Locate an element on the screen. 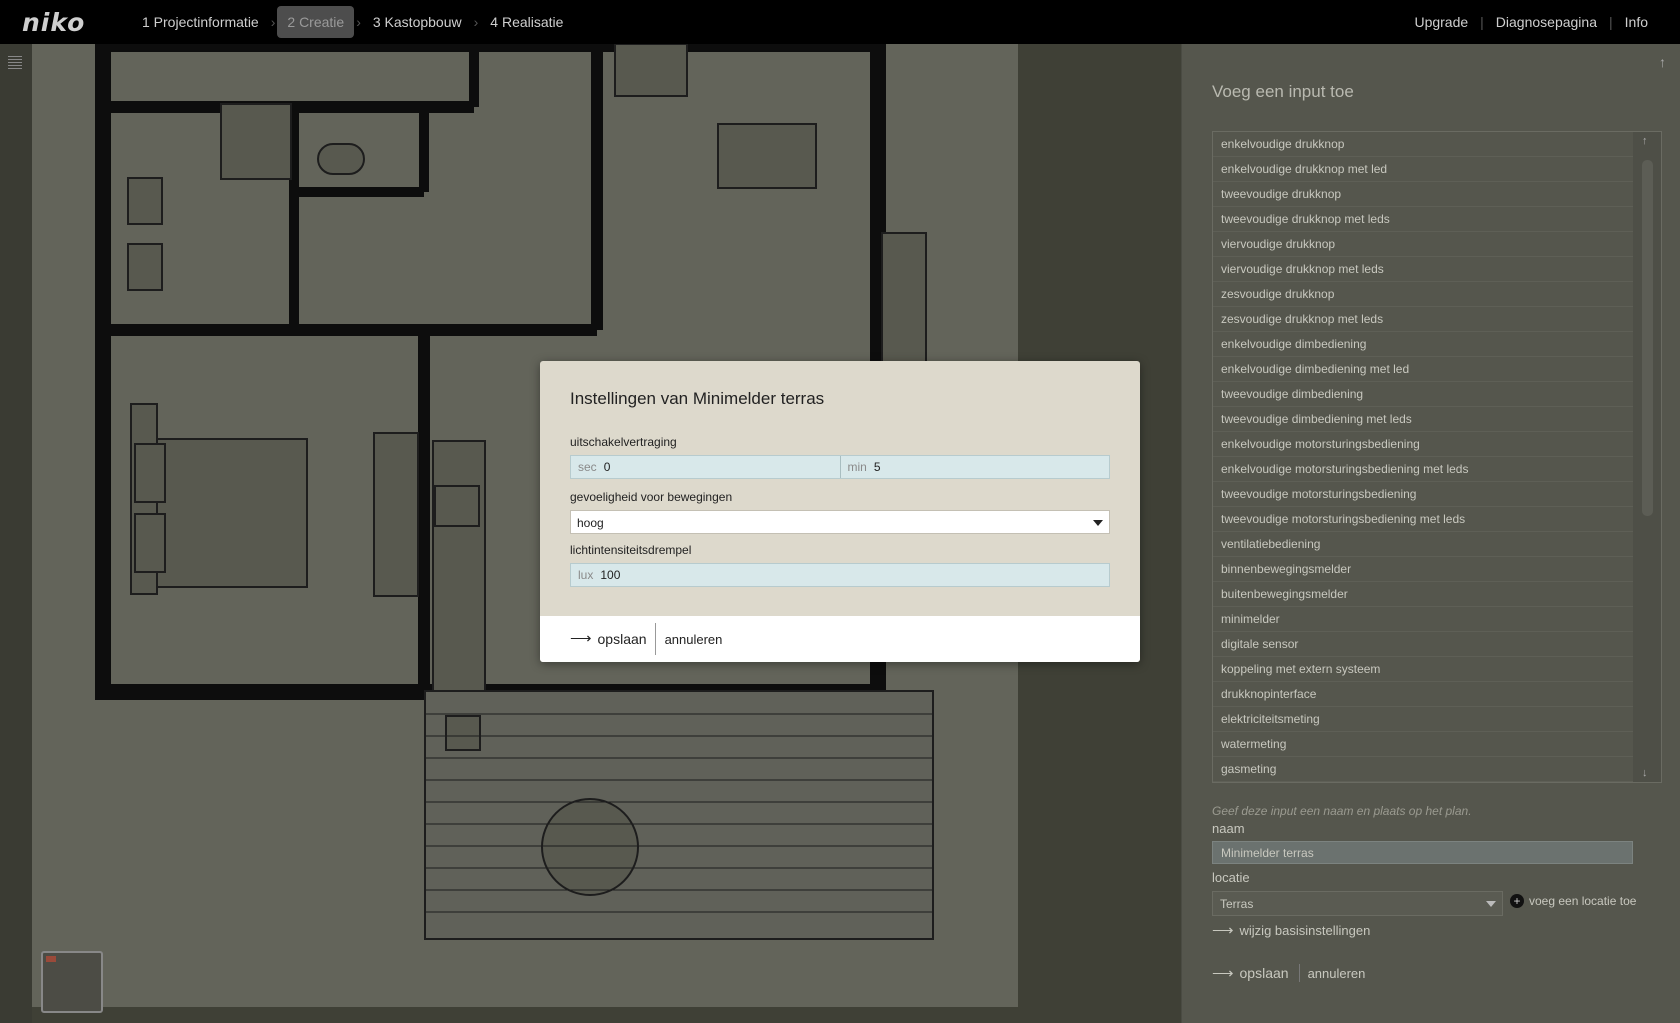 This screenshot has width=1680, height=1023. step-creatie: 2 Creatie is located at coordinates (316, 22).